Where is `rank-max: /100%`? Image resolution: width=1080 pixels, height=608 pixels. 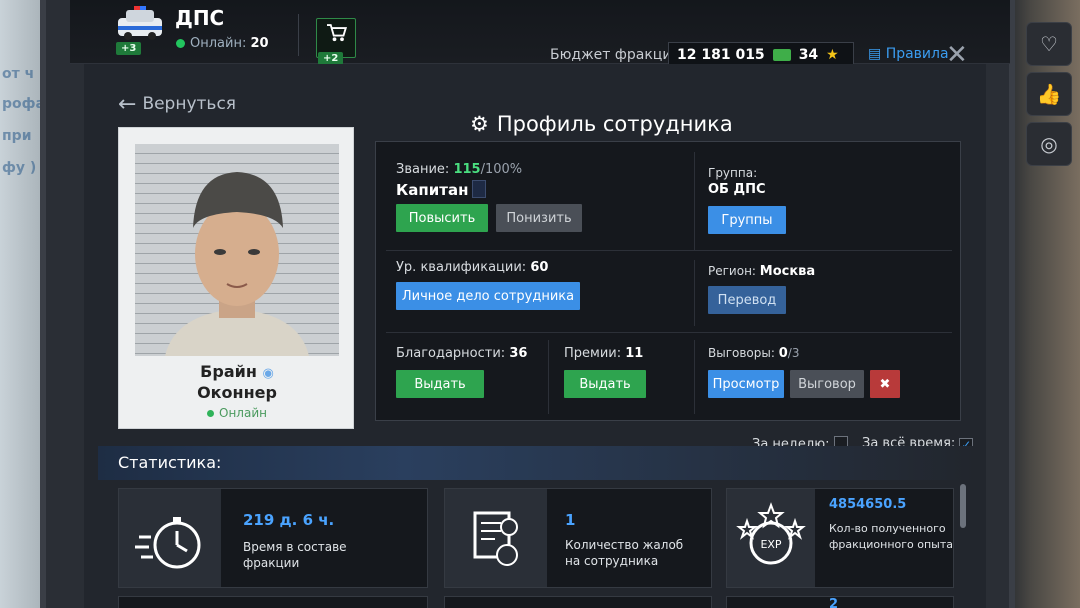
rank-max: /100% is located at coordinates (501, 169).